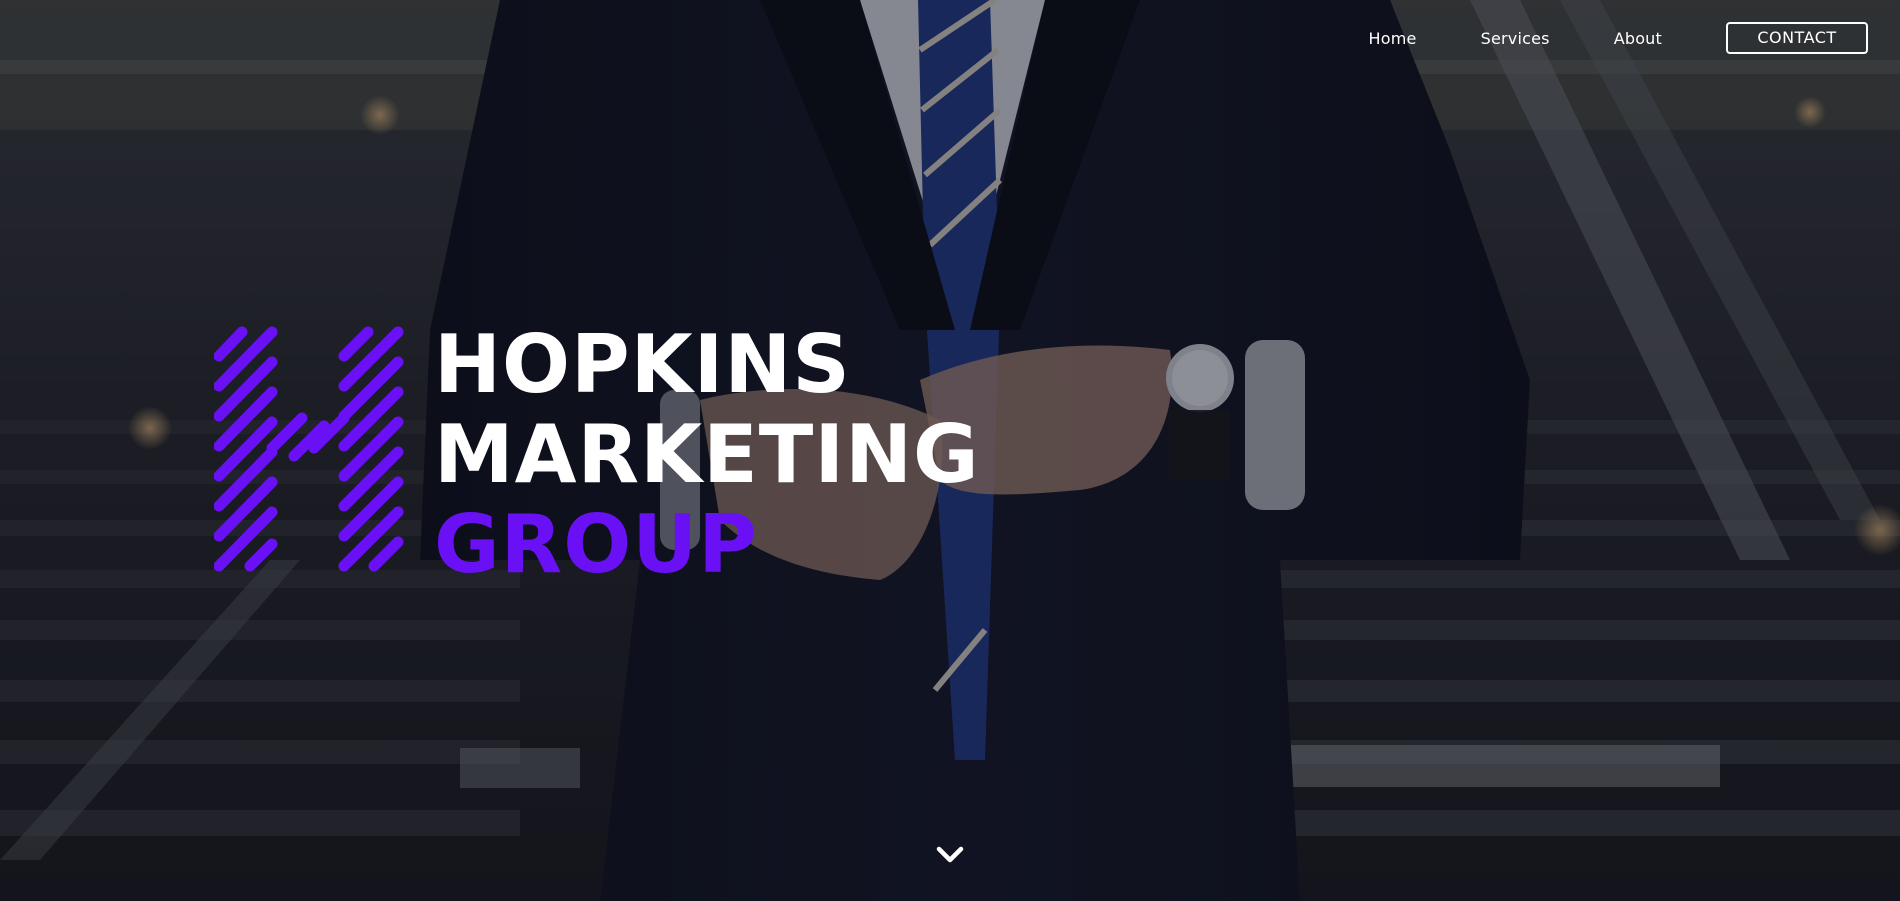  I want to click on brand-name: HOPKINS MARKETING GROUP, so click(707, 455).